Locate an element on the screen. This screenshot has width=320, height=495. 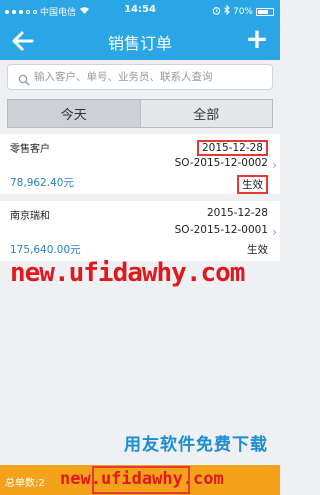
nav-bar: 销售订单 + is located at coordinates (140, 41).